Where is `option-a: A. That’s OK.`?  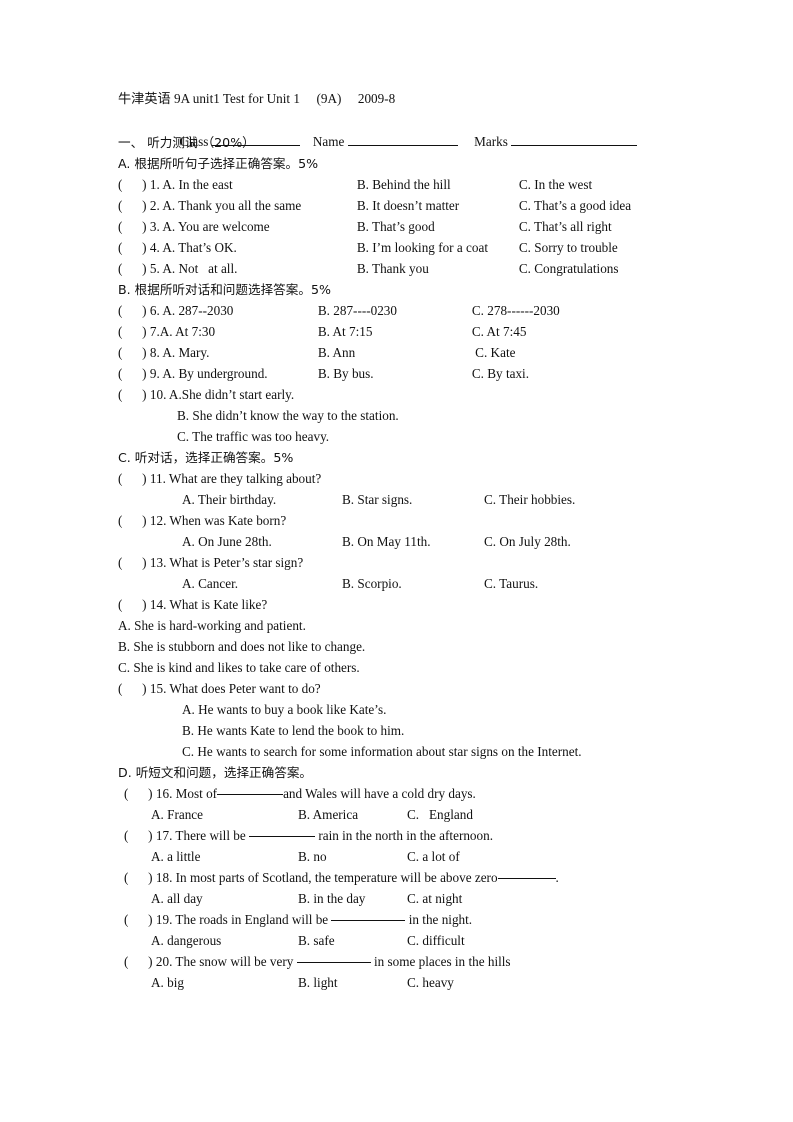 option-a: A. That’s OK. is located at coordinates (199, 247).